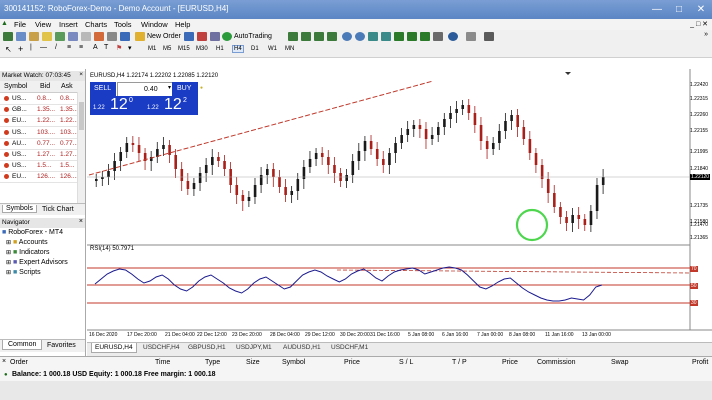  What do you see at coordinates (37, 262) in the screenshot?
I see `nav-expert-advisors: ⊞ ■ Expert Advisors` at bounding box center [37, 262].